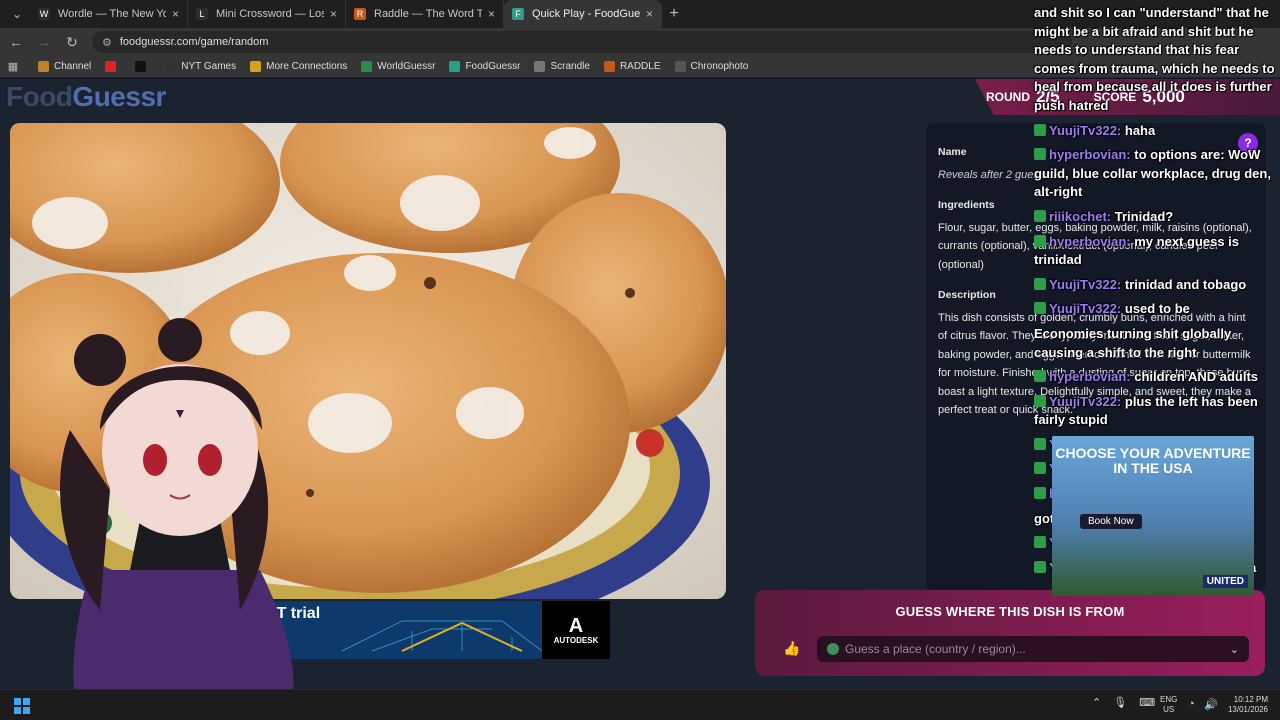 This screenshot has height=720, width=1280. I want to click on chat-ad-brand: UNITED, so click(1225, 581).